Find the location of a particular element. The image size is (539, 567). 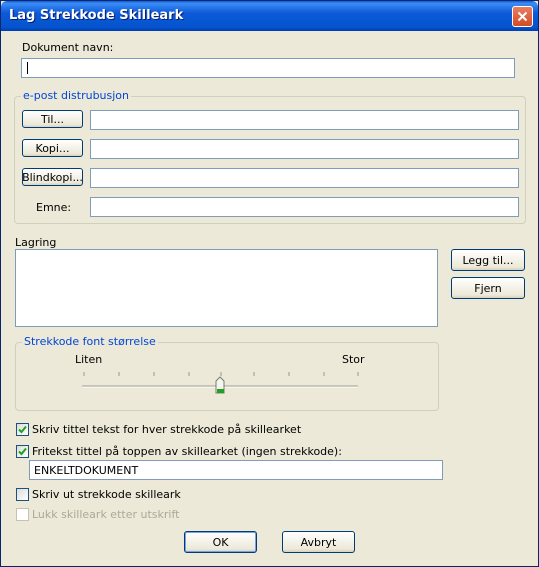

document-name-input is located at coordinates (268, 68).